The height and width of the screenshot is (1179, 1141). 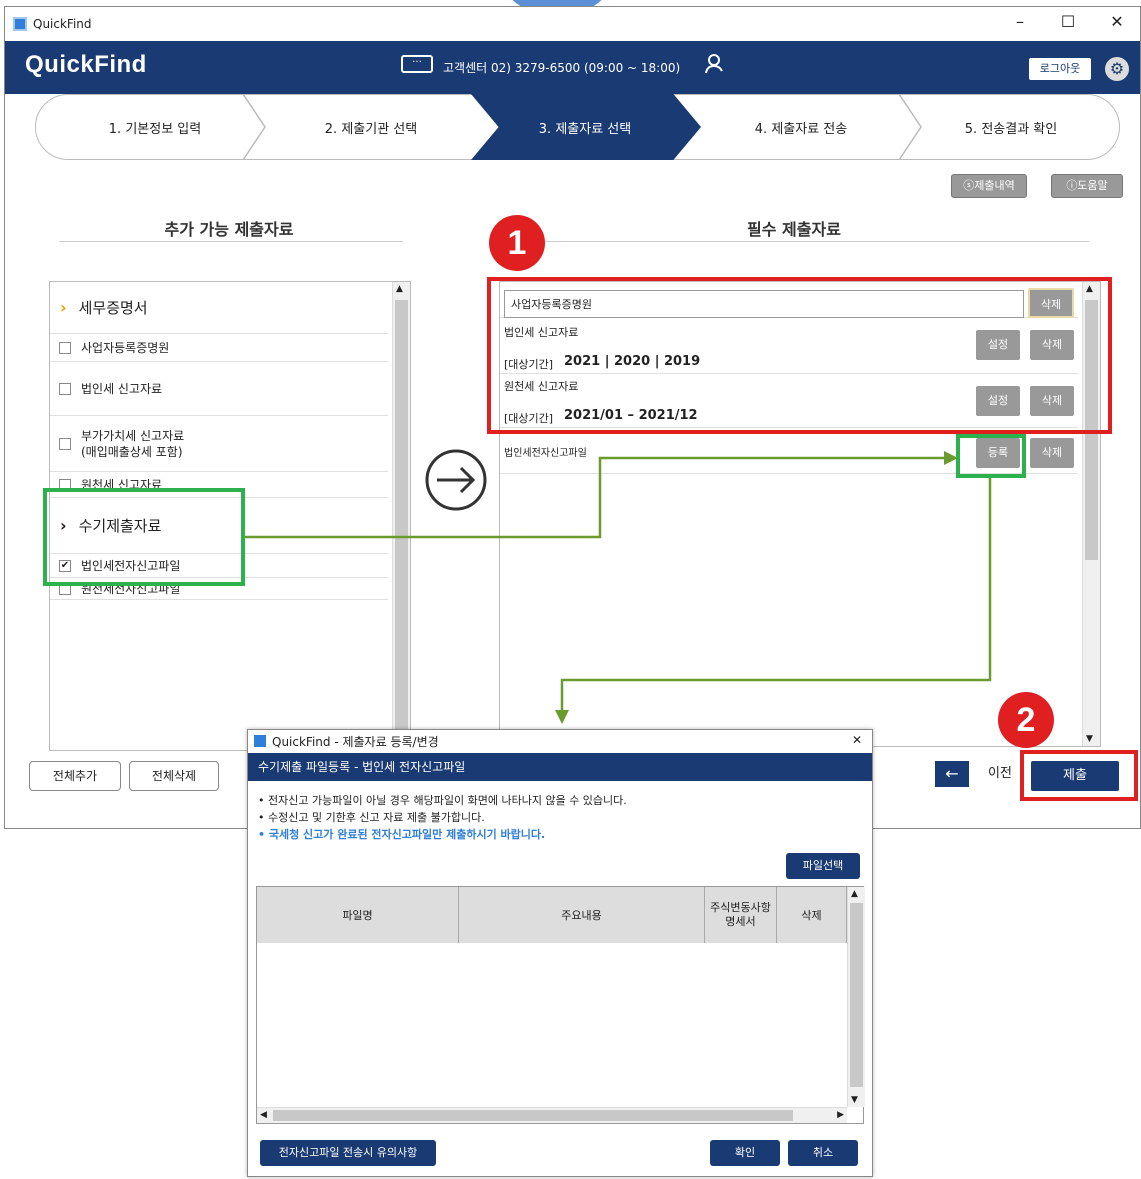 What do you see at coordinates (174, 776) in the screenshot?
I see `delete-all-button: 전체삭제` at bounding box center [174, 776].